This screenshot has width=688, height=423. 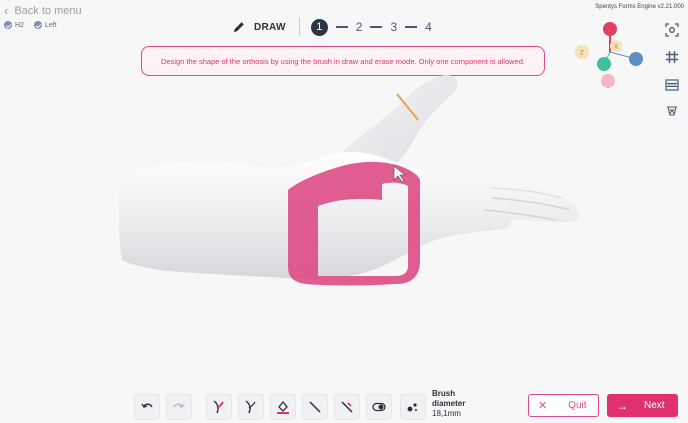 What do you see at coordinates (563, 405) in the screenshot?
I see `quit-button: ✕ Quit` at bounding box center [563, 405].